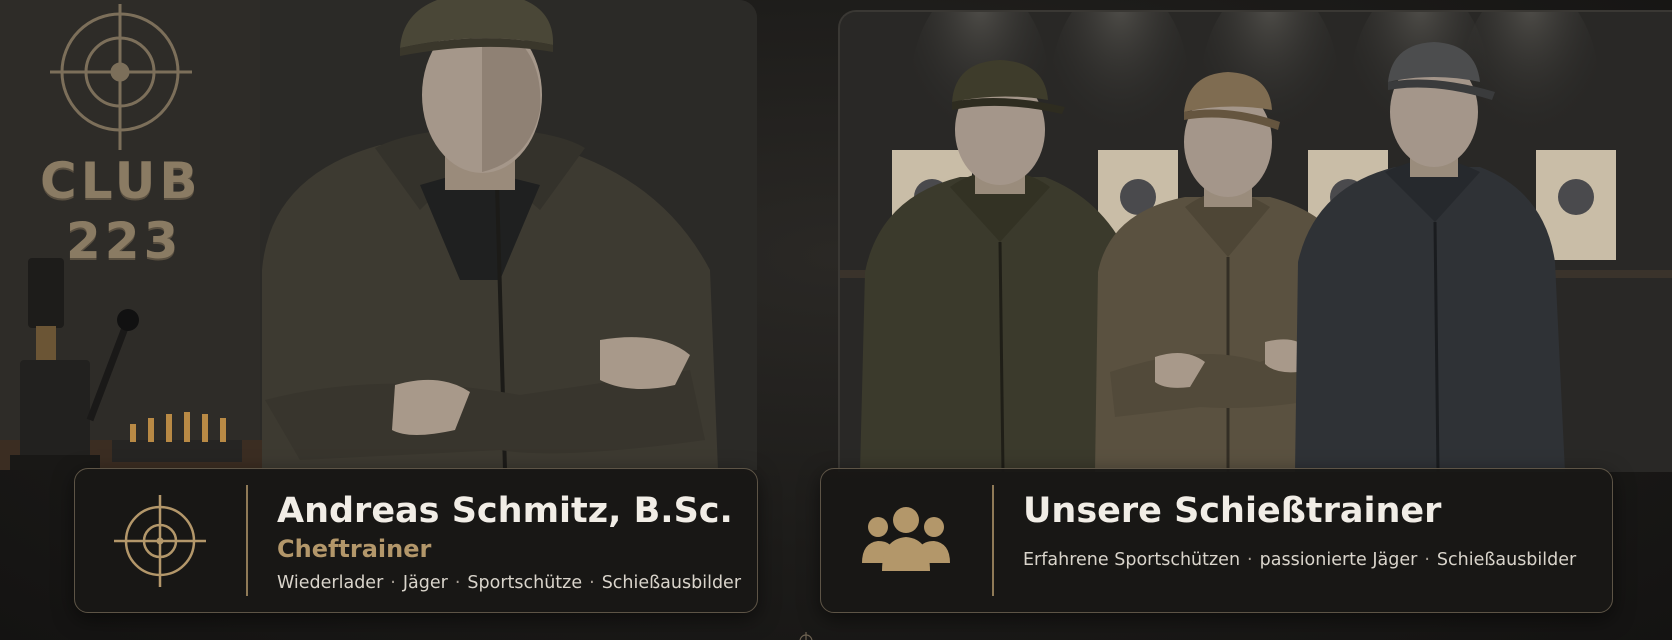  Describe the element at coordinates (1338, 560) in the screenshot. I see `tag-item: passionierte Jäger` at that location.